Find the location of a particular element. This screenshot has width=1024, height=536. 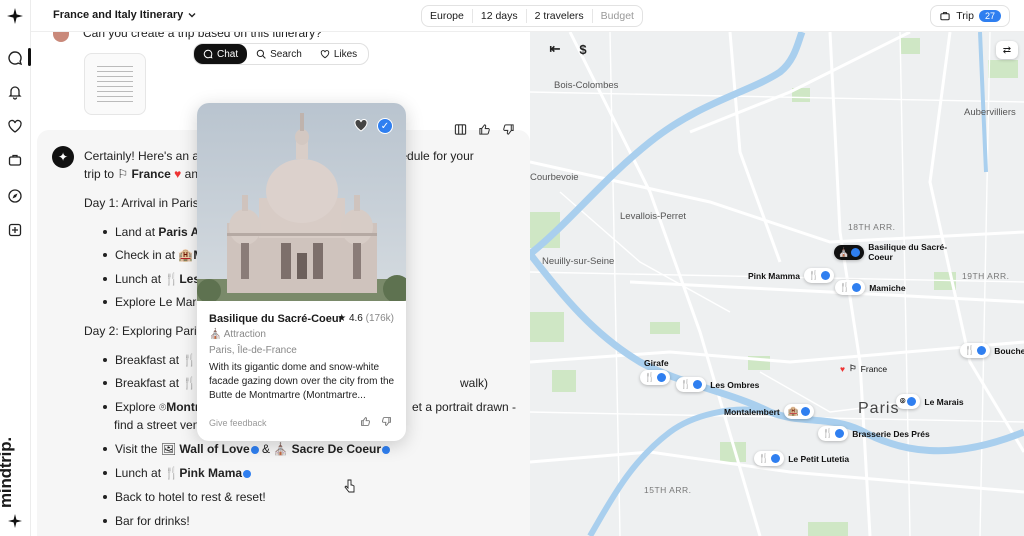

budget-pill: Budget is located at coordinates (617, 16).